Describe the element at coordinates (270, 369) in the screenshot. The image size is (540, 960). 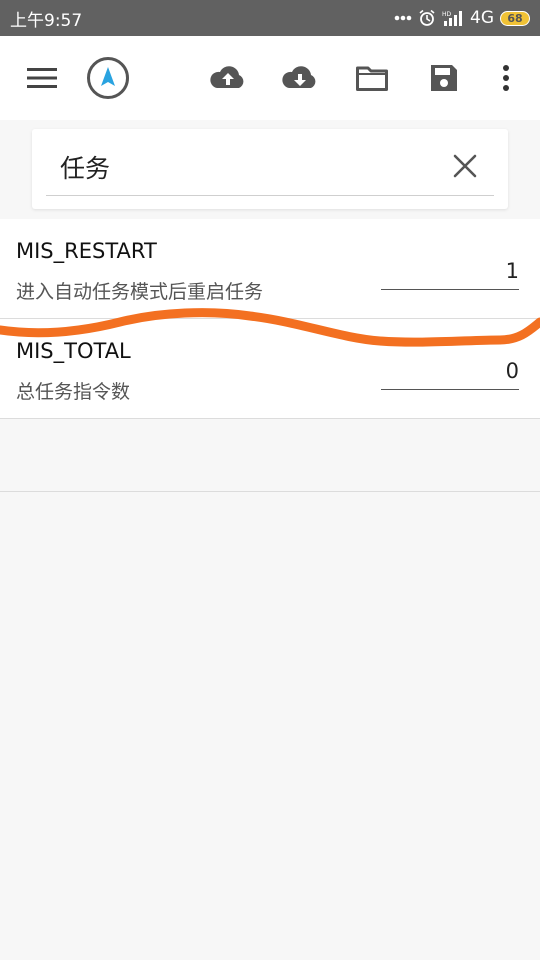
I see `param-row: MIS_TOTAL 总任务指令数 0` at that location.